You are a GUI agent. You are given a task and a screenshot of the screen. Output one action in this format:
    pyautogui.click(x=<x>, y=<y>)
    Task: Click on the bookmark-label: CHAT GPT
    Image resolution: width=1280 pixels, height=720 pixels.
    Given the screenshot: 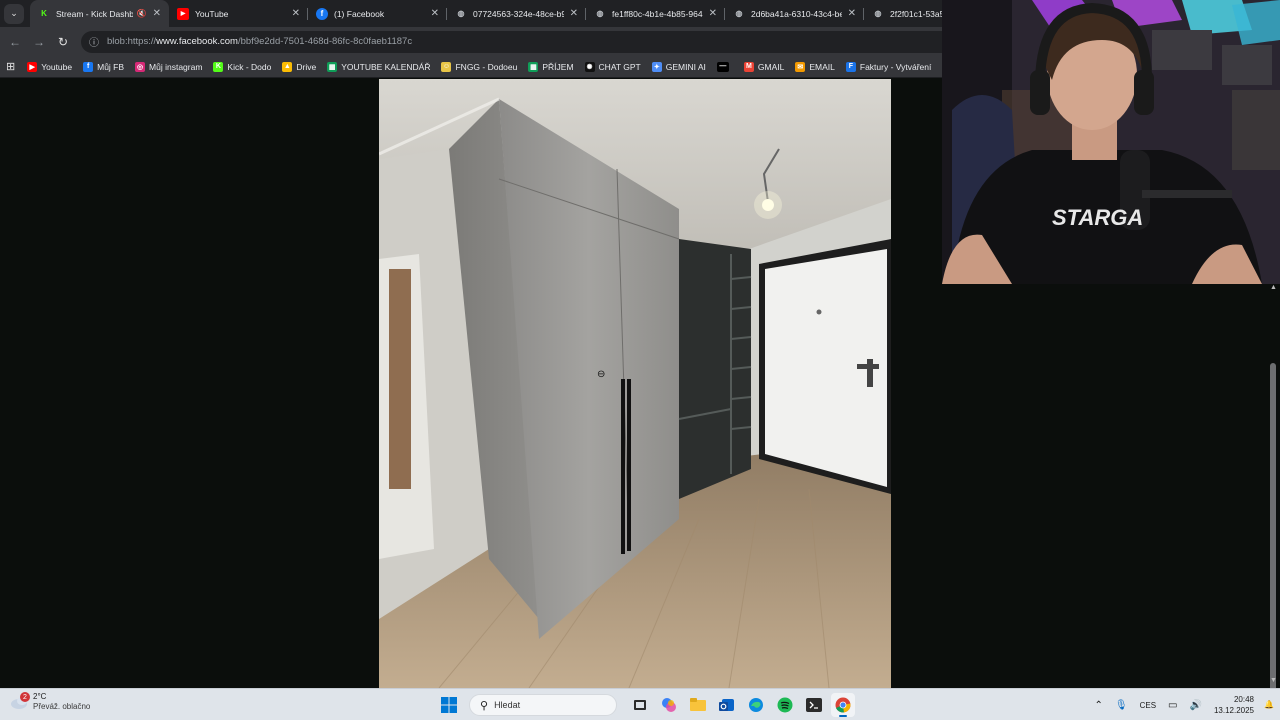 What is the action you would take?
    pyautogui.click(x=619, y=66)
    